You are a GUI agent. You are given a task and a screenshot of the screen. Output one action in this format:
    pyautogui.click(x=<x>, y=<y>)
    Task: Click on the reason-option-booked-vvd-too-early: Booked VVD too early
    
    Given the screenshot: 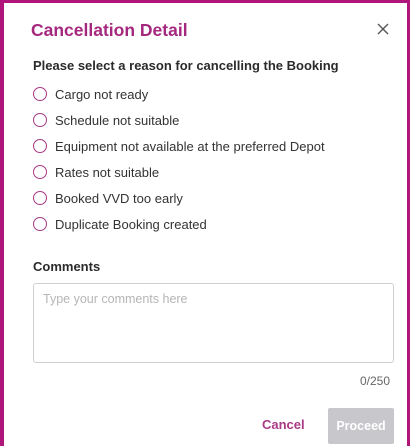 What is the action you would take?
    pyautogui.click(x=179, y=198)
    